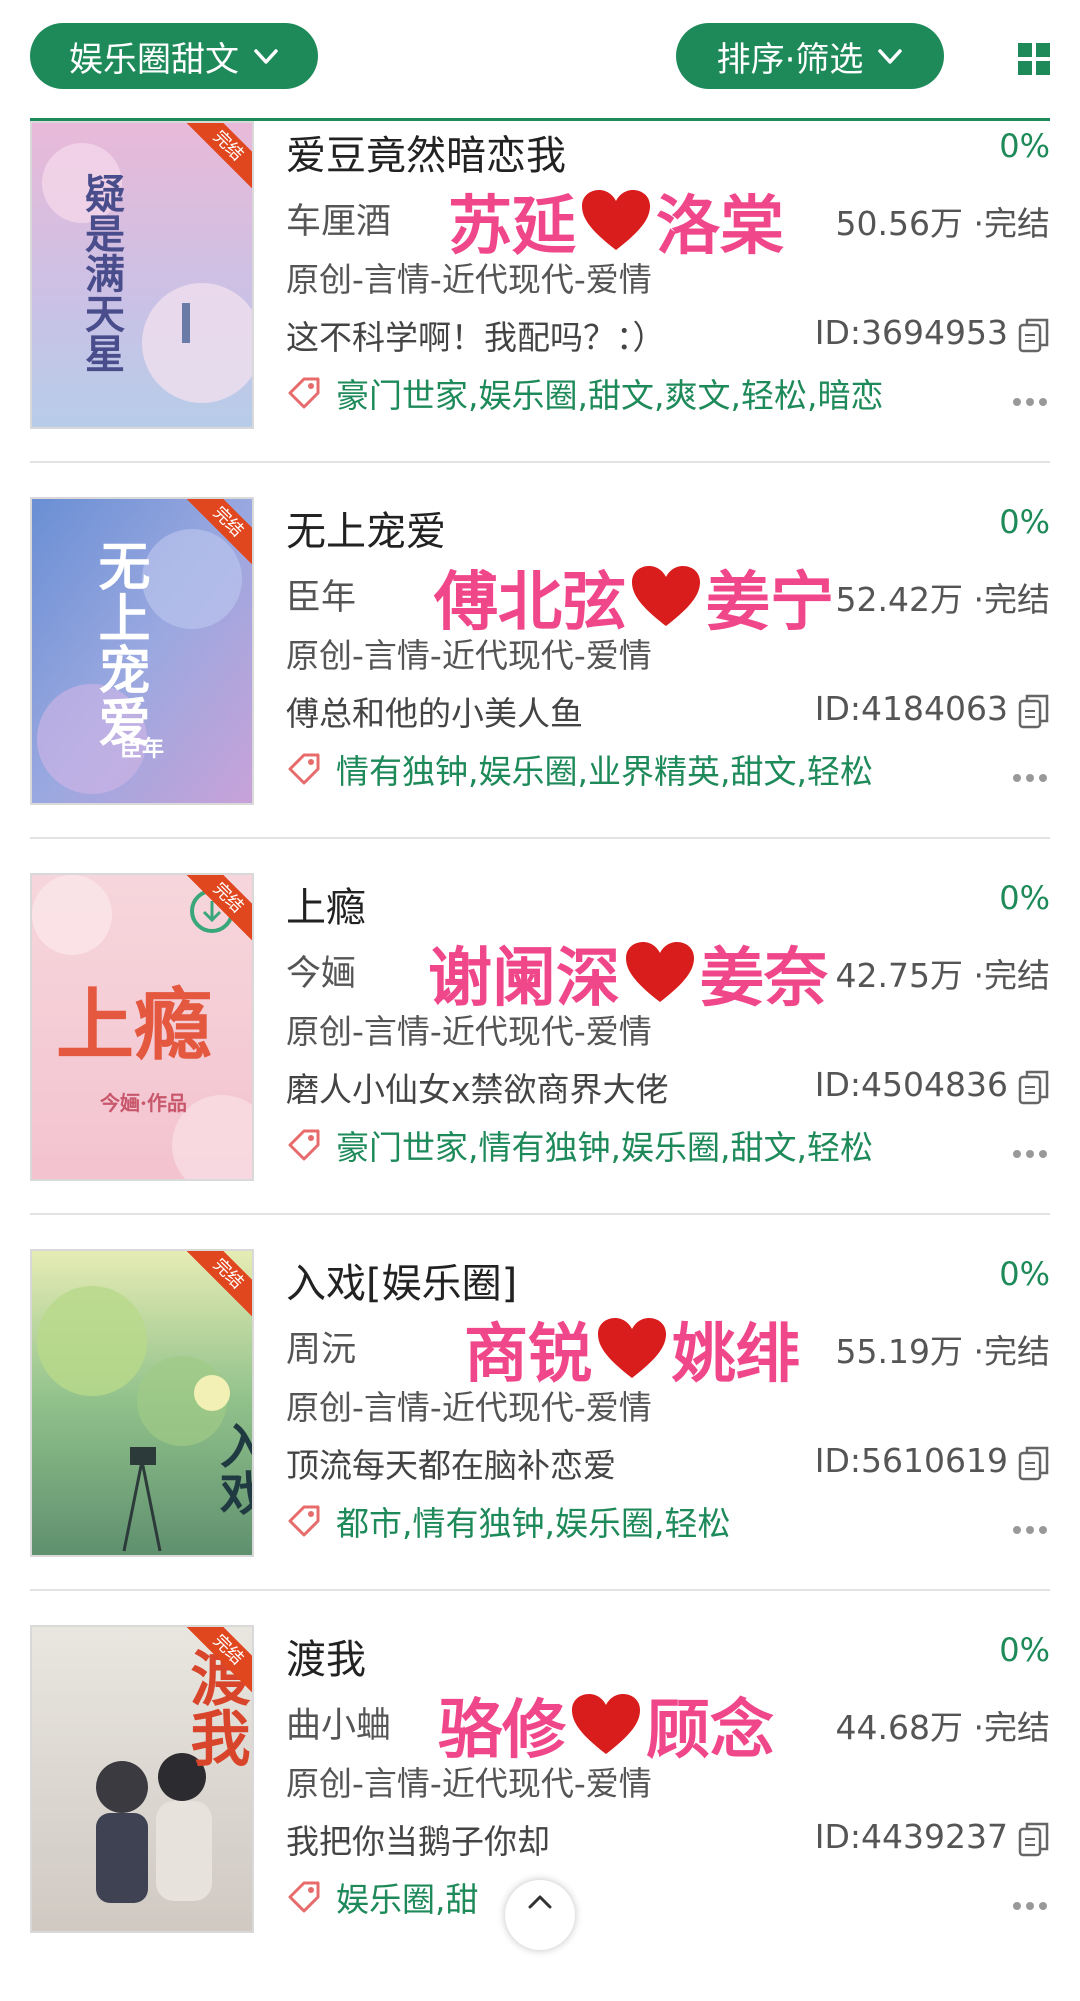 This screenshot has height=2001, width=1080. Describe the element at coordinates (790, 59) in the screenshot. I see `sort-filter-label: 排序·筛选` at that location.